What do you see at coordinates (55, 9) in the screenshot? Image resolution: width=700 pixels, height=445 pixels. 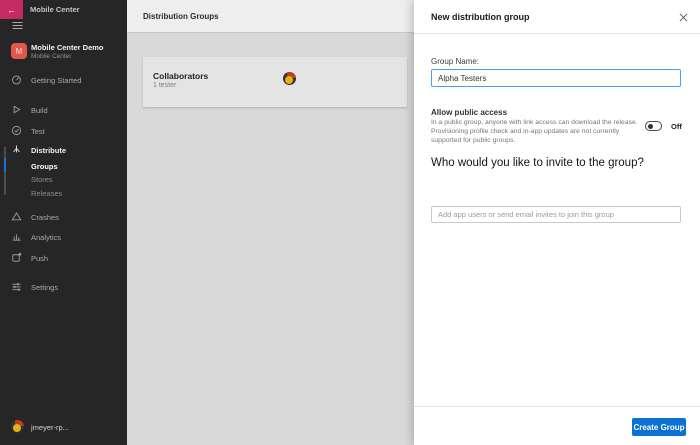 I see `product-title: Mobile Center` at bounding box center [55, 9].